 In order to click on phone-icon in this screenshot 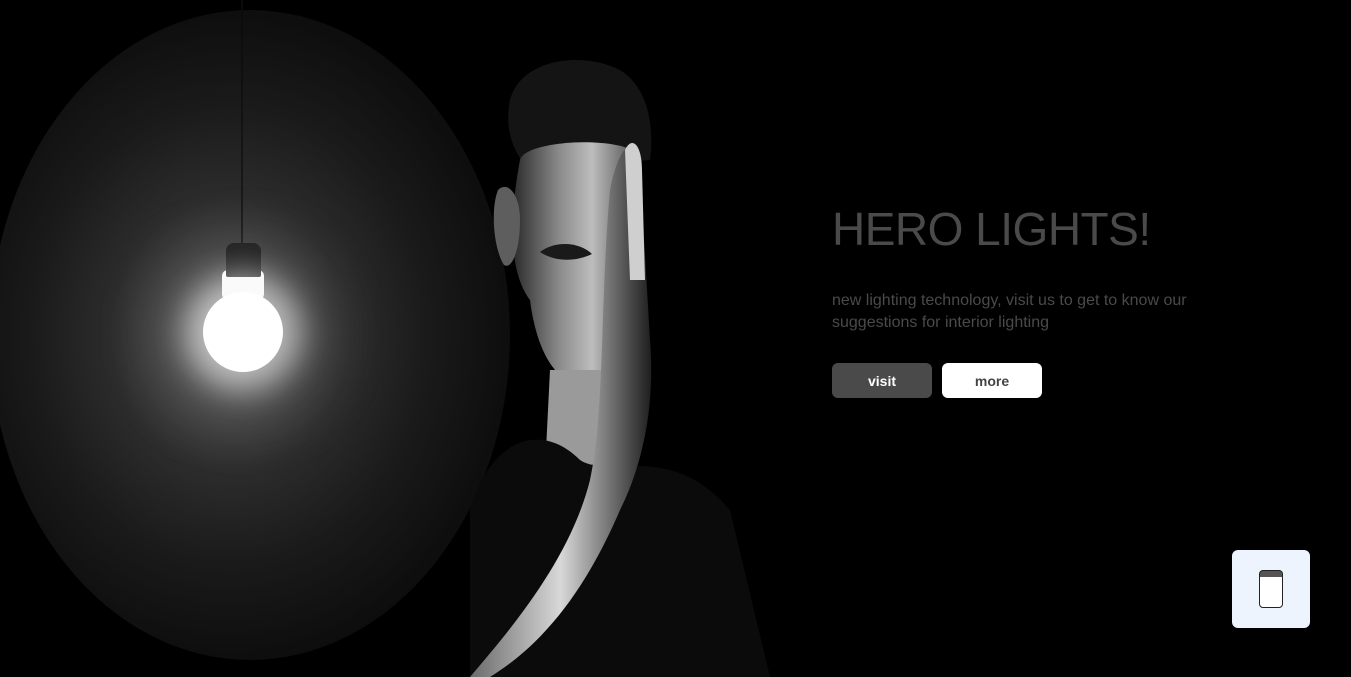, I will do `click(1271, 589)`.